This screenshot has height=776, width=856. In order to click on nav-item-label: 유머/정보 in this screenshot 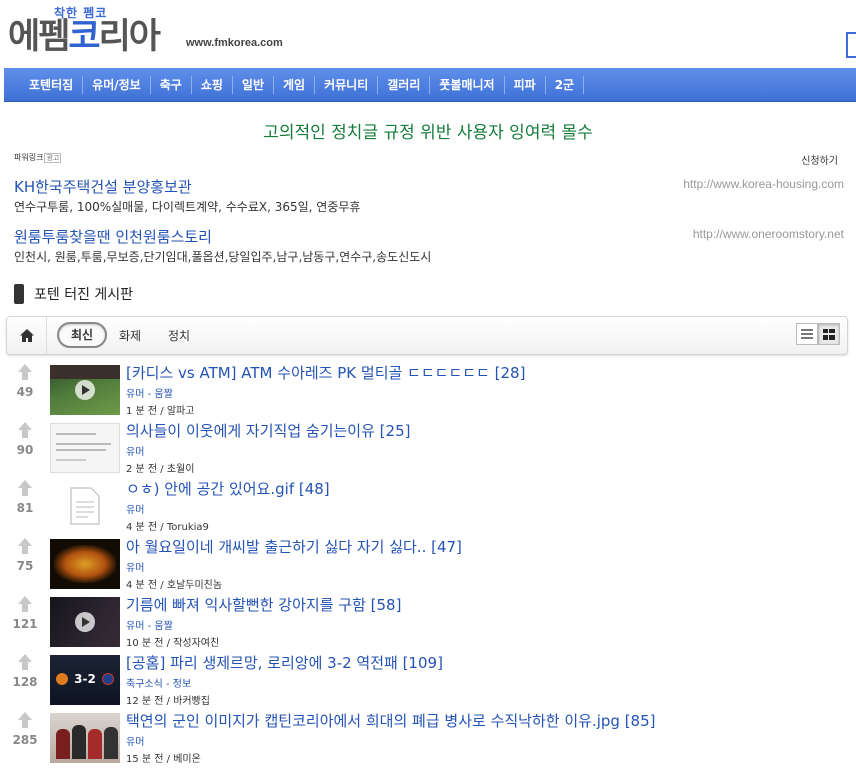, I will do `click(116, 84)`.